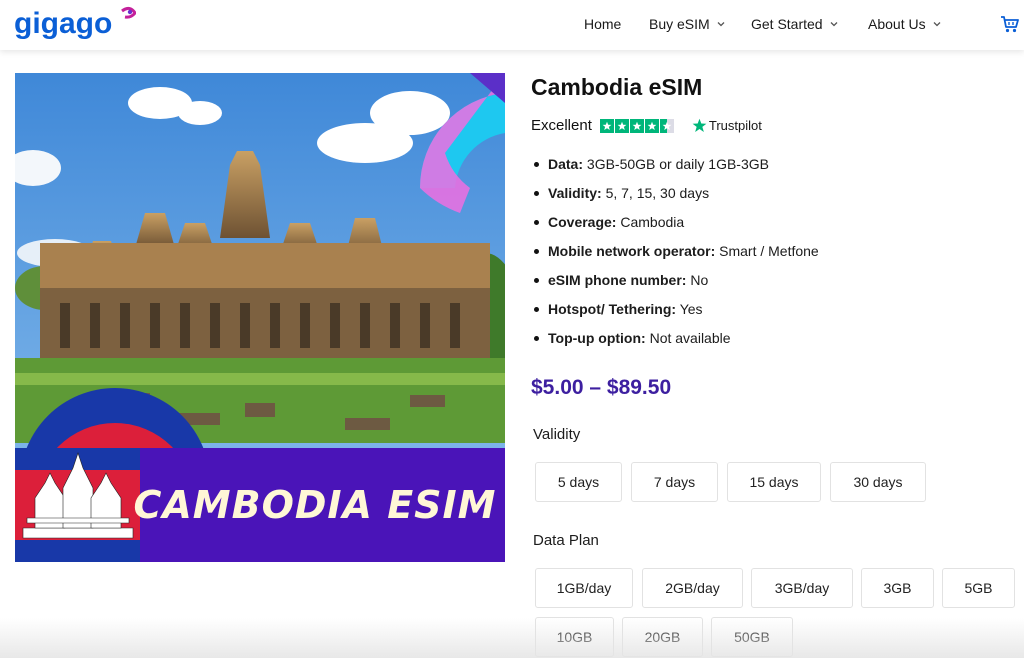  What do you see at coordinates (679, 24) in the screenshot?
I see `nav-buy-esim-label: Buy eSIM` at bounding box center [679, 24].